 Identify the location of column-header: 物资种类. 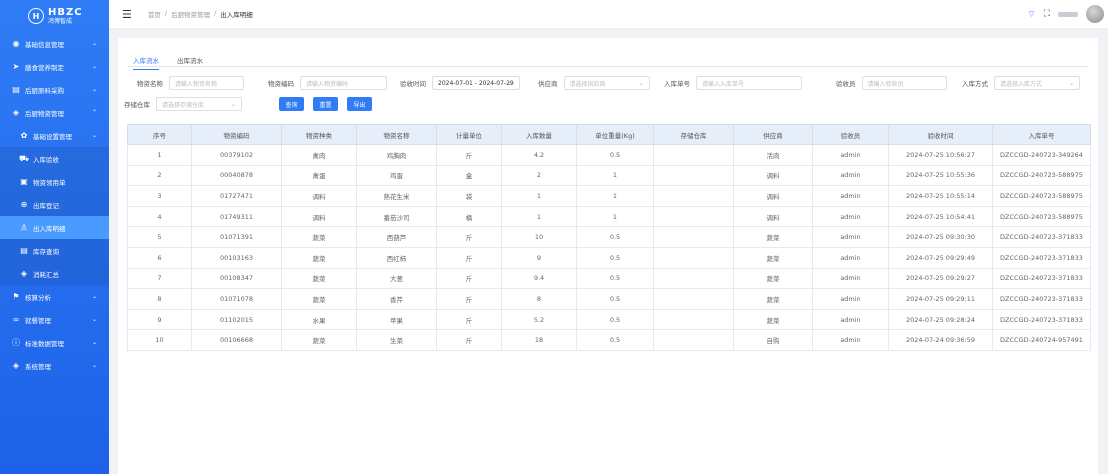
(319, 134).